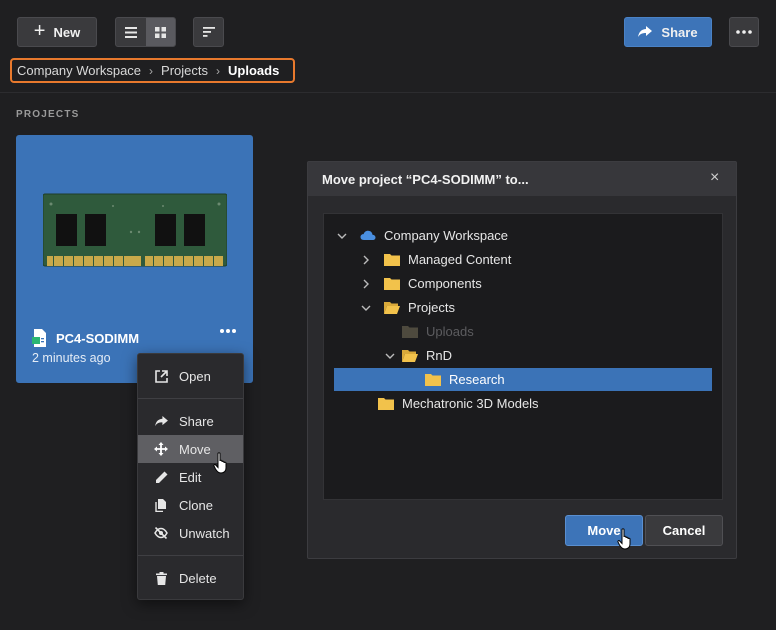 The image size is (776, 630). Describe the element at coordinates (368, 235) in the screenshot. I see `cloud-icon` at that location.